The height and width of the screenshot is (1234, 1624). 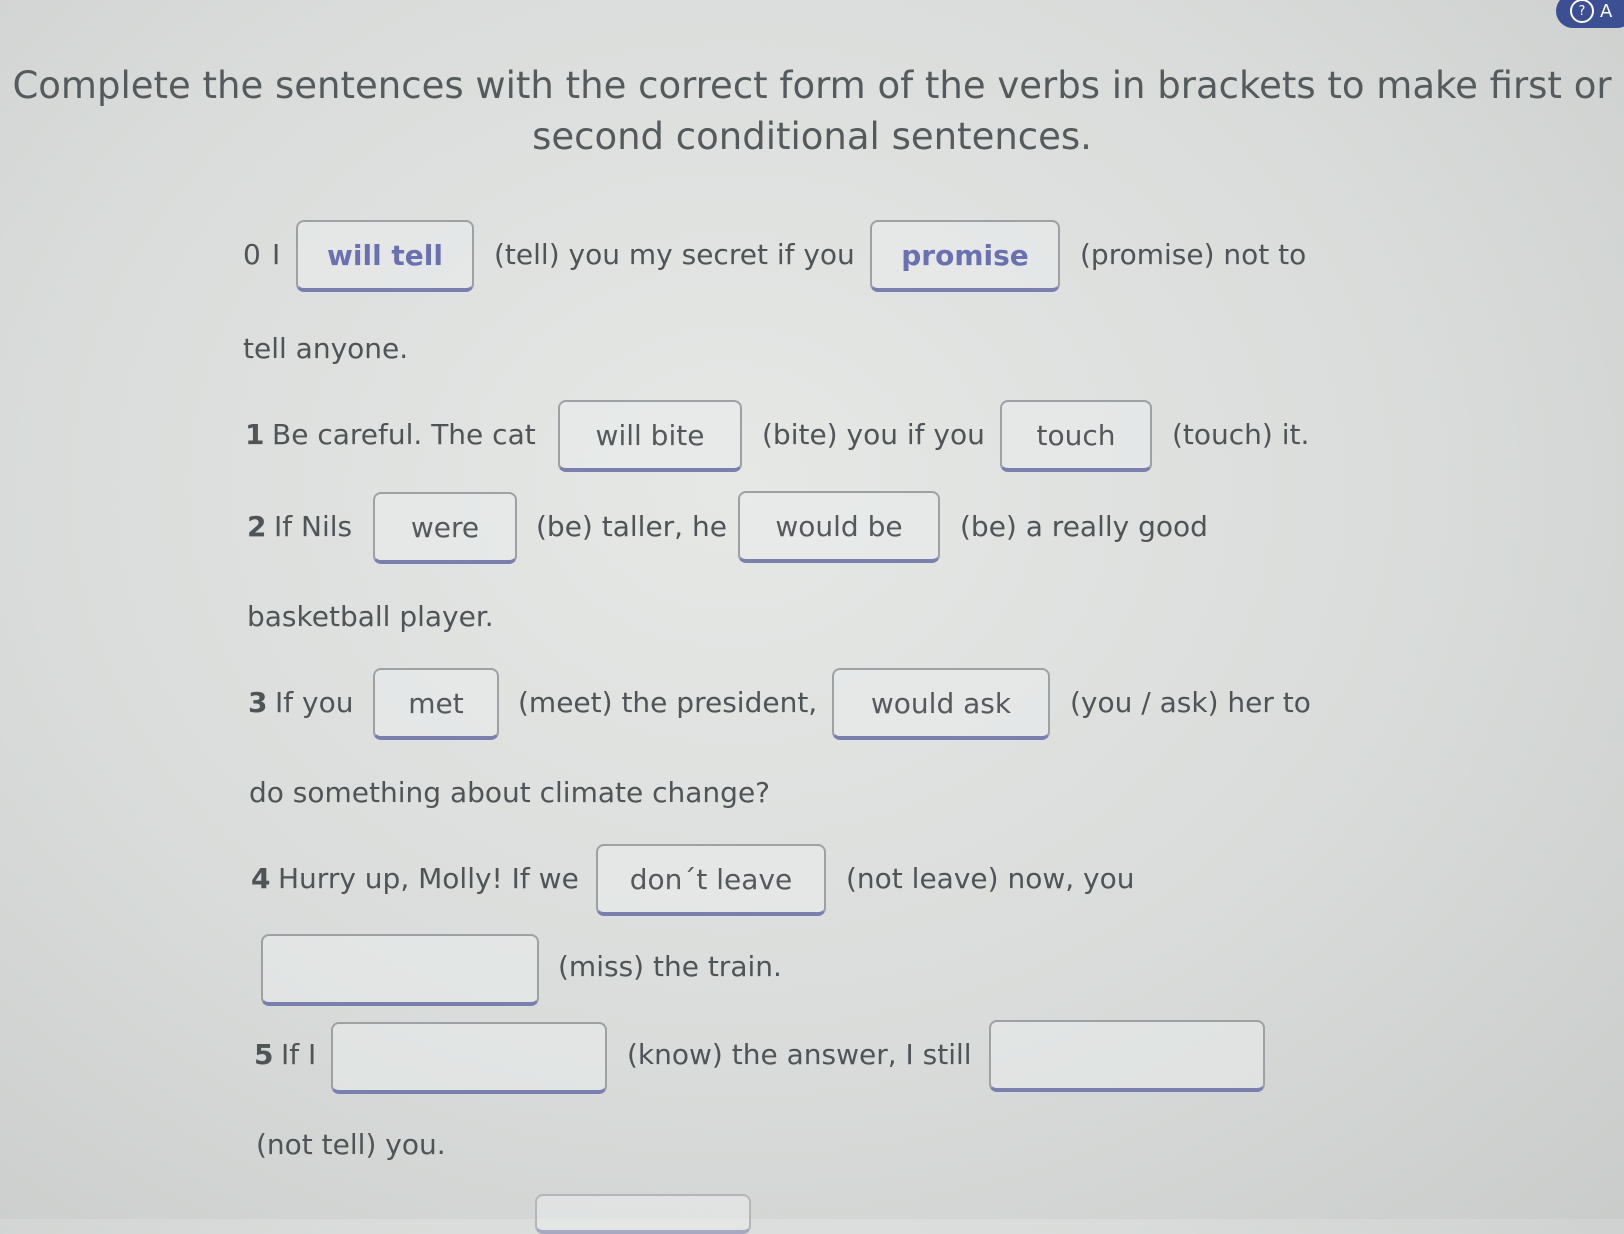 I want to click on item-3-text-3: (you / ask) her to, so click(x=1190, y=702).